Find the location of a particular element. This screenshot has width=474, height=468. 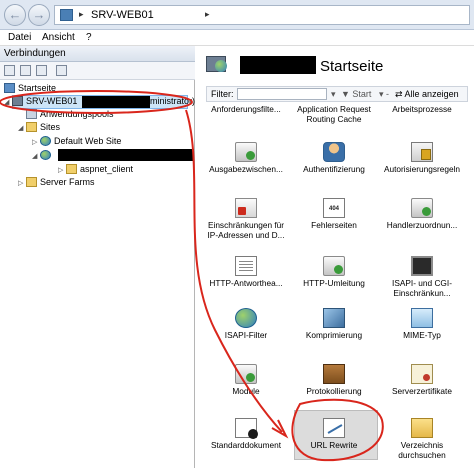

feature-modules: Module is located at coordinates (246, 380).